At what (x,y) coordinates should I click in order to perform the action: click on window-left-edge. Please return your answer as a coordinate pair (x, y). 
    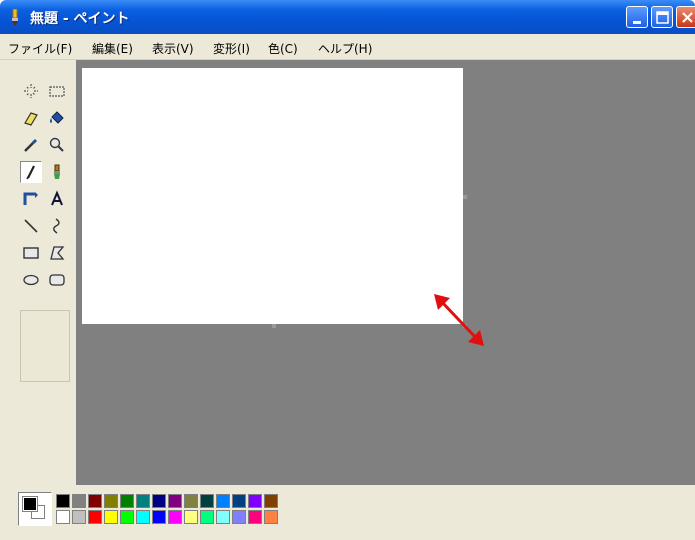
    Looking at the image, I should click on (7, 300).